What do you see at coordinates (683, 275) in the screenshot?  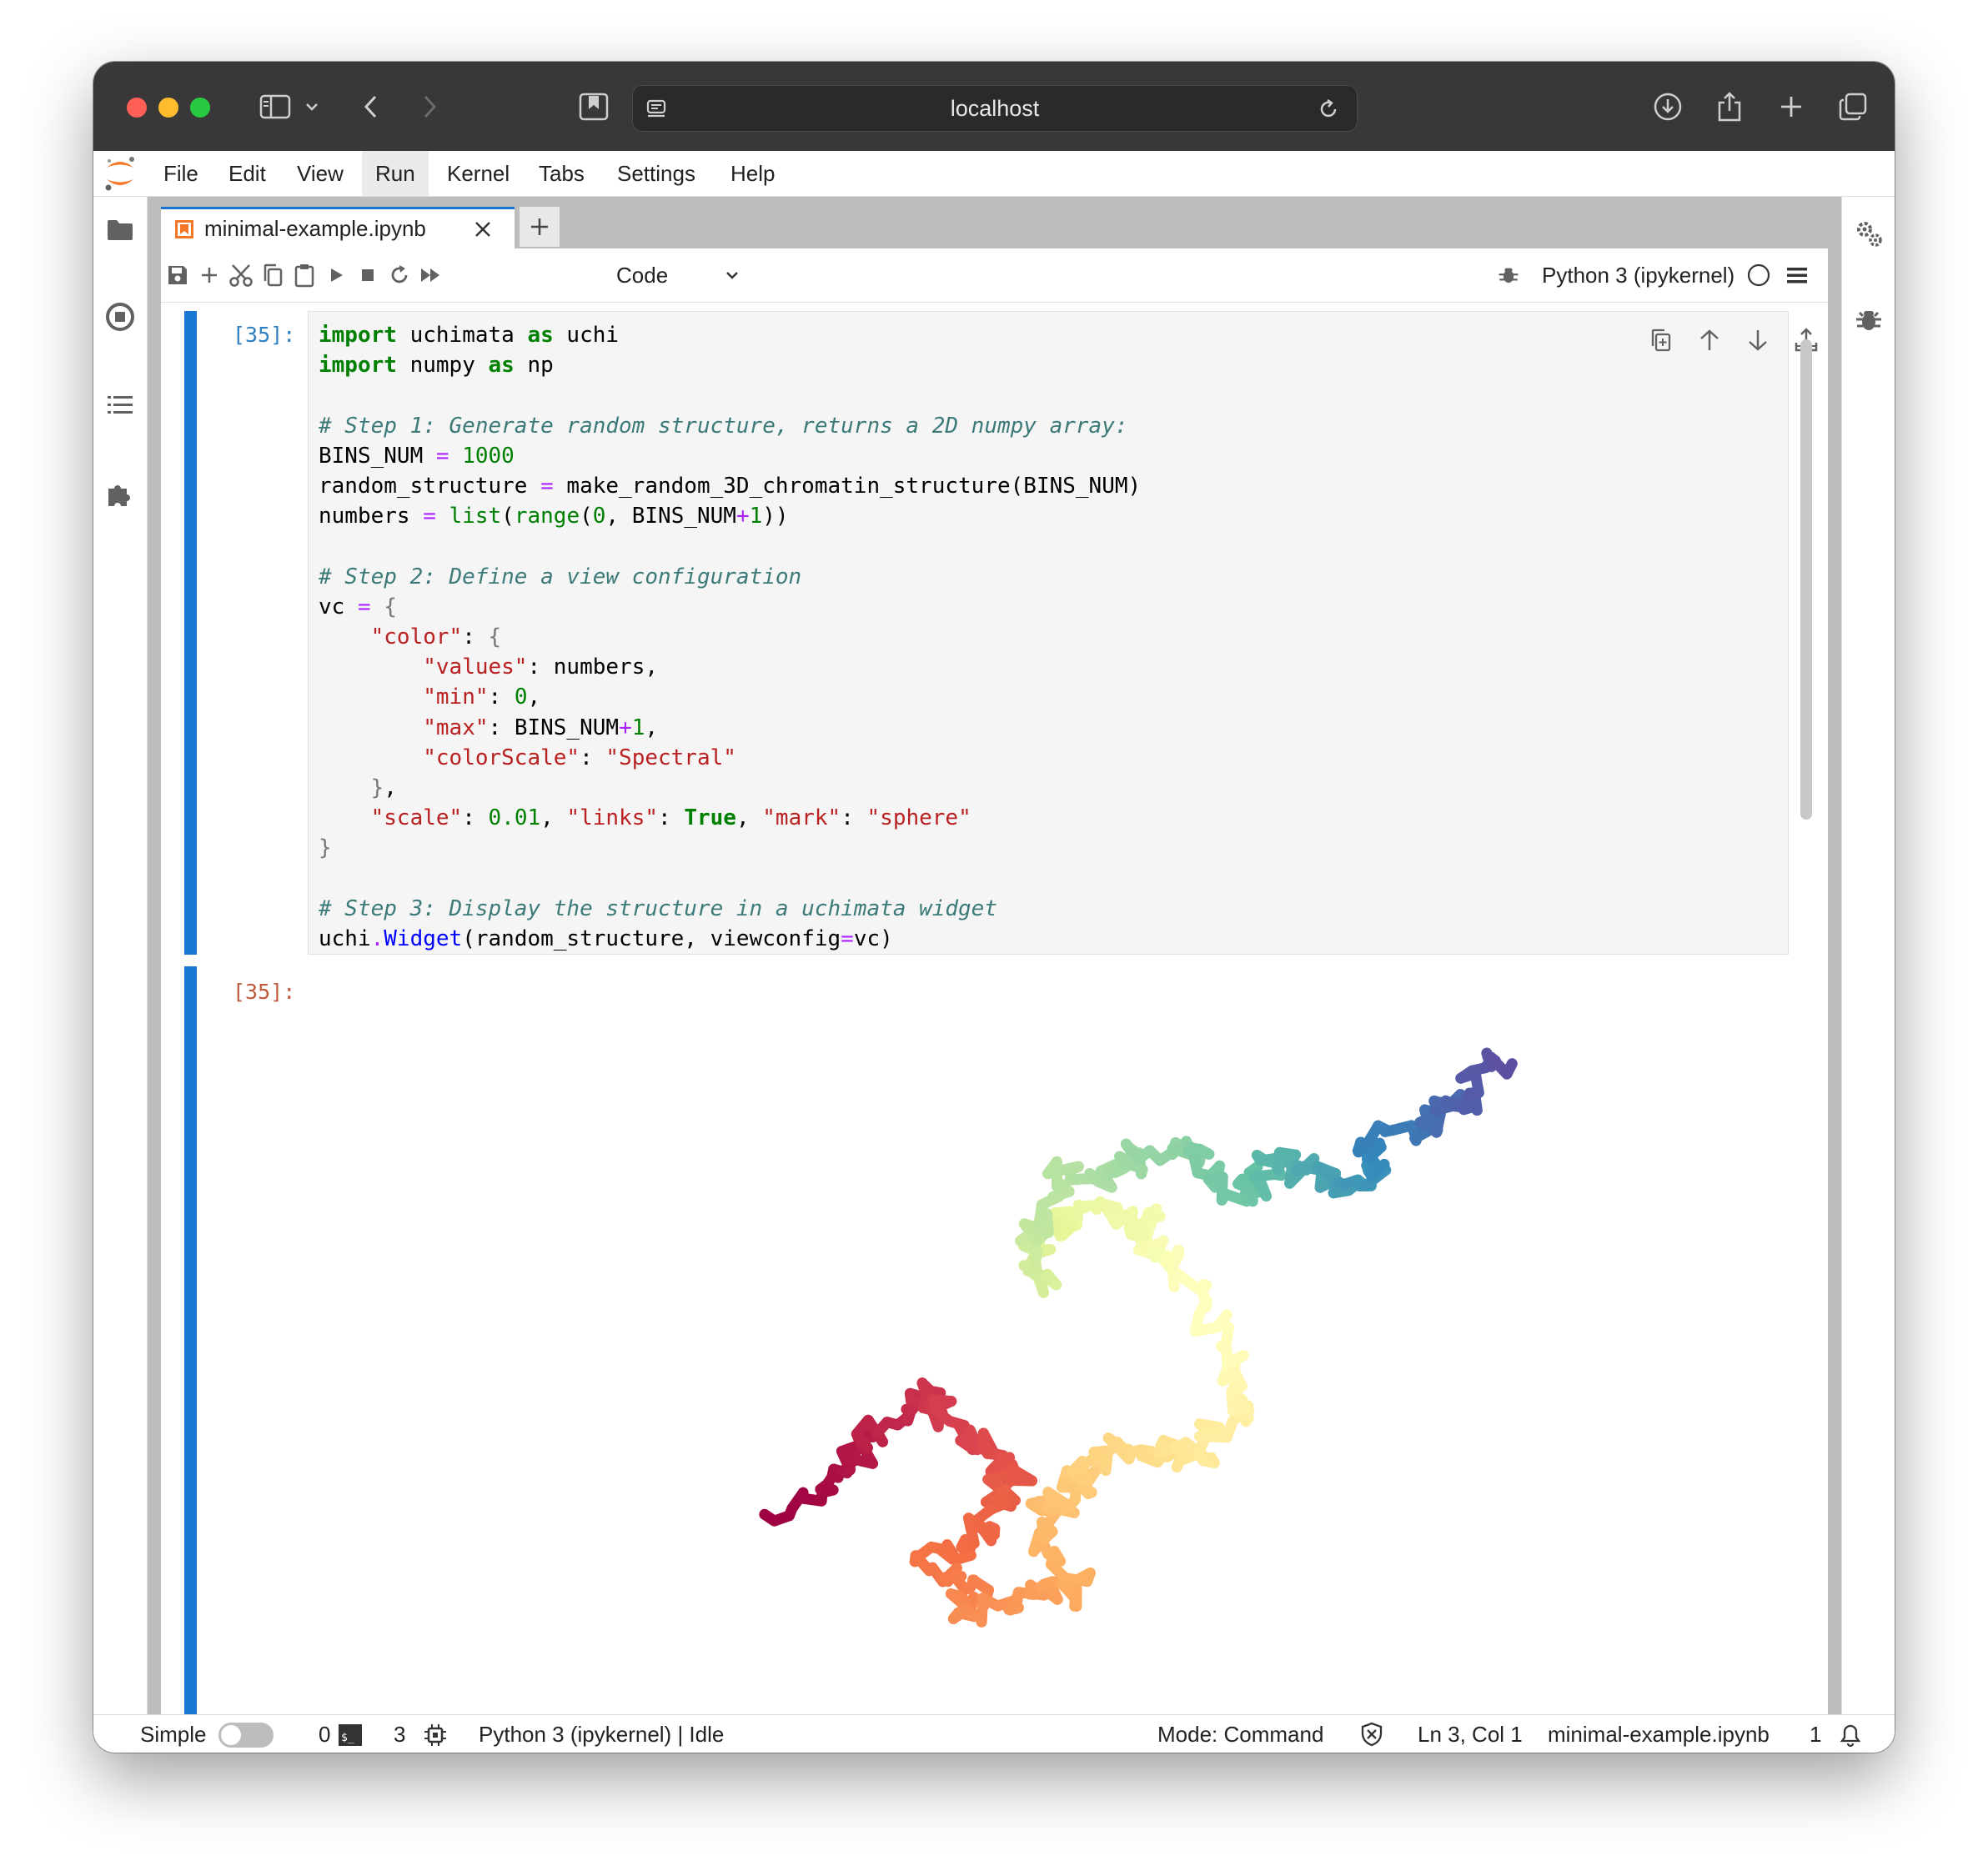 I see `cell-type-select: Code` at bounding box center [683, 275].